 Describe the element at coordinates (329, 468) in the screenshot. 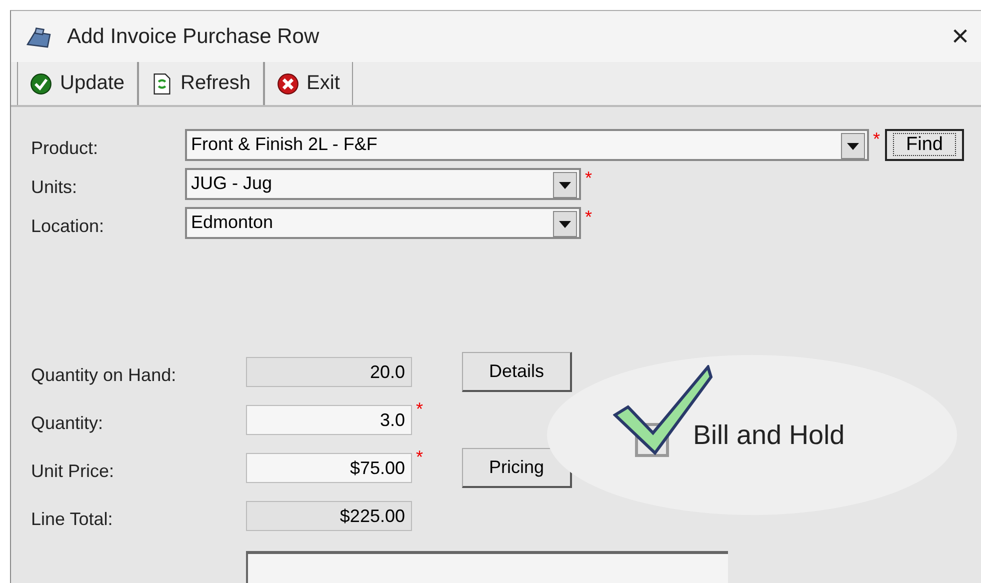

I see `amount-field: $75.00` at that location.